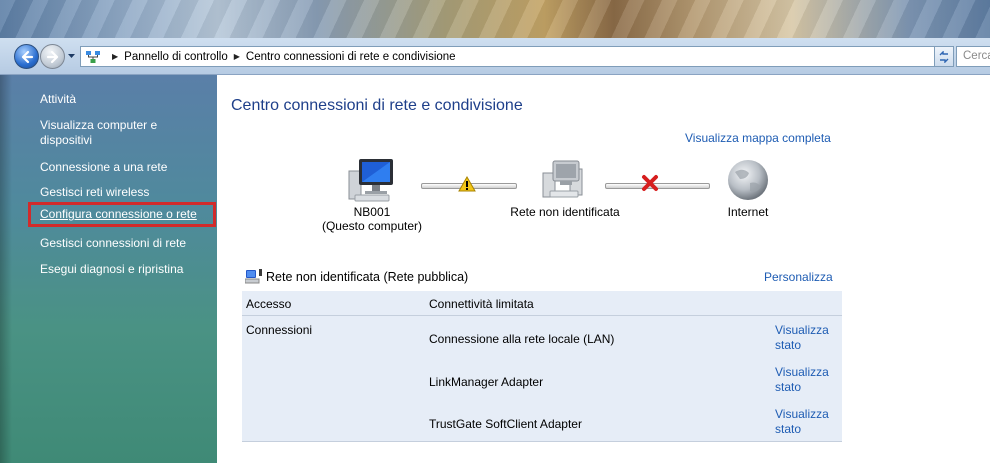 The height and width of the screenshot is (463, 990). I want to click on internet-node: Internet, so click(748, 188).